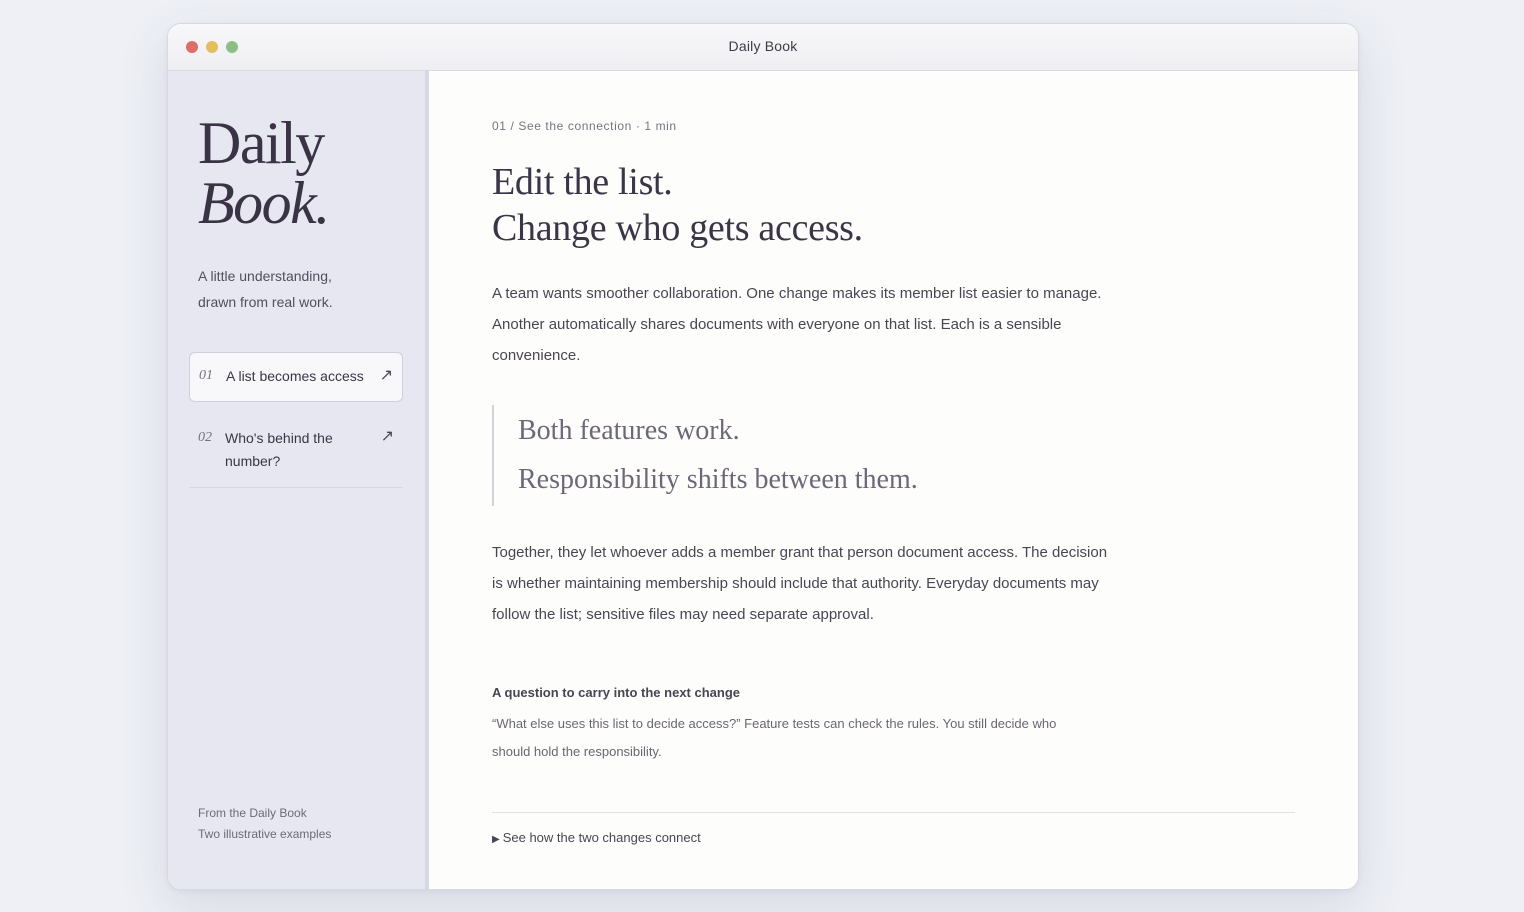  Describe the element at coordinates (629, 430) in the screenshot. I see `quote-line-1: Both features work.` at that location.